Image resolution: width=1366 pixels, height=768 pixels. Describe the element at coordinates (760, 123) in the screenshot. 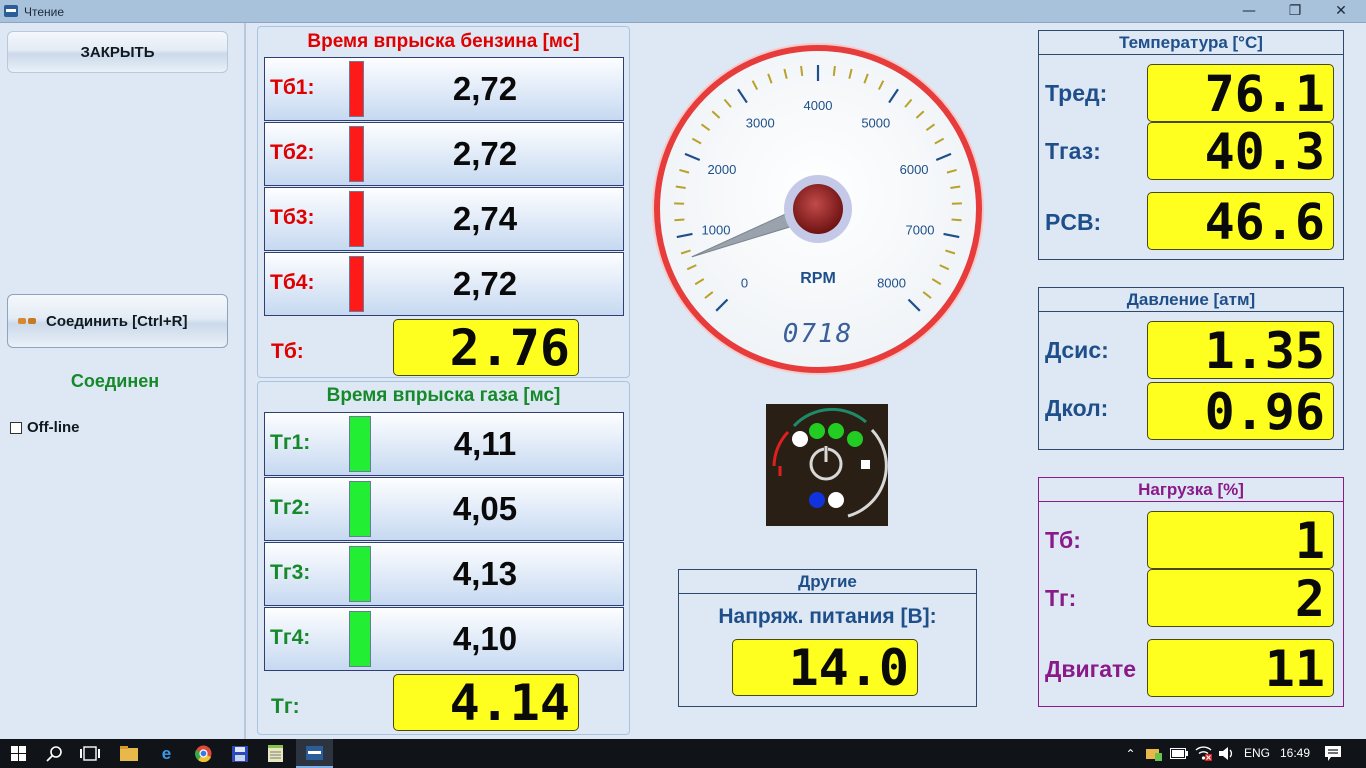

I see `gauge-tick-label: 3000` at that location.